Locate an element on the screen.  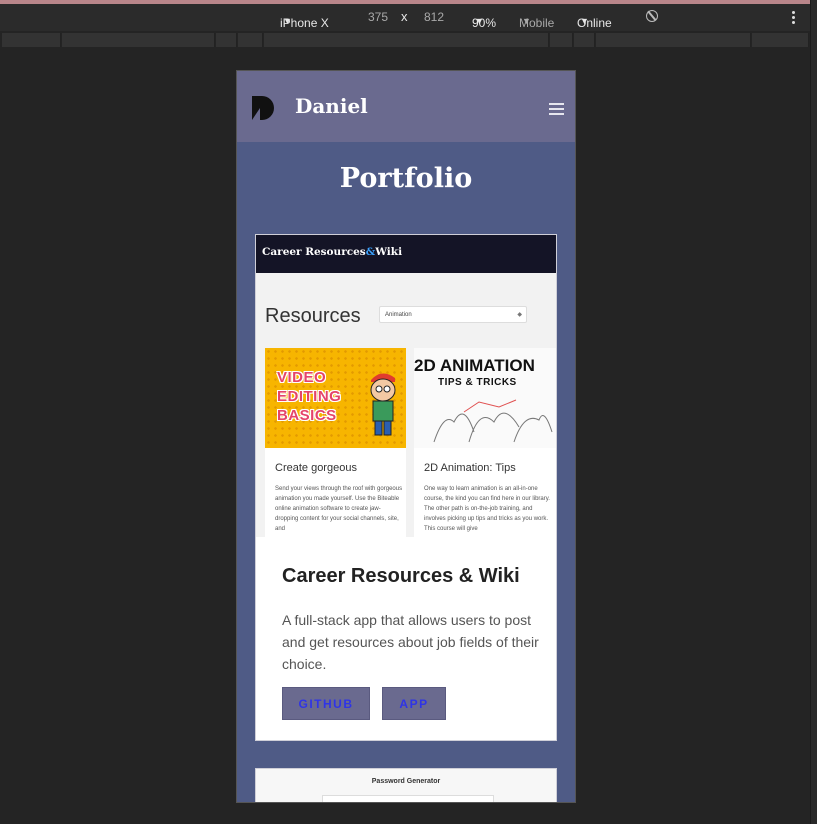
sketch-figures-icon is located at coordinates (493, 421).